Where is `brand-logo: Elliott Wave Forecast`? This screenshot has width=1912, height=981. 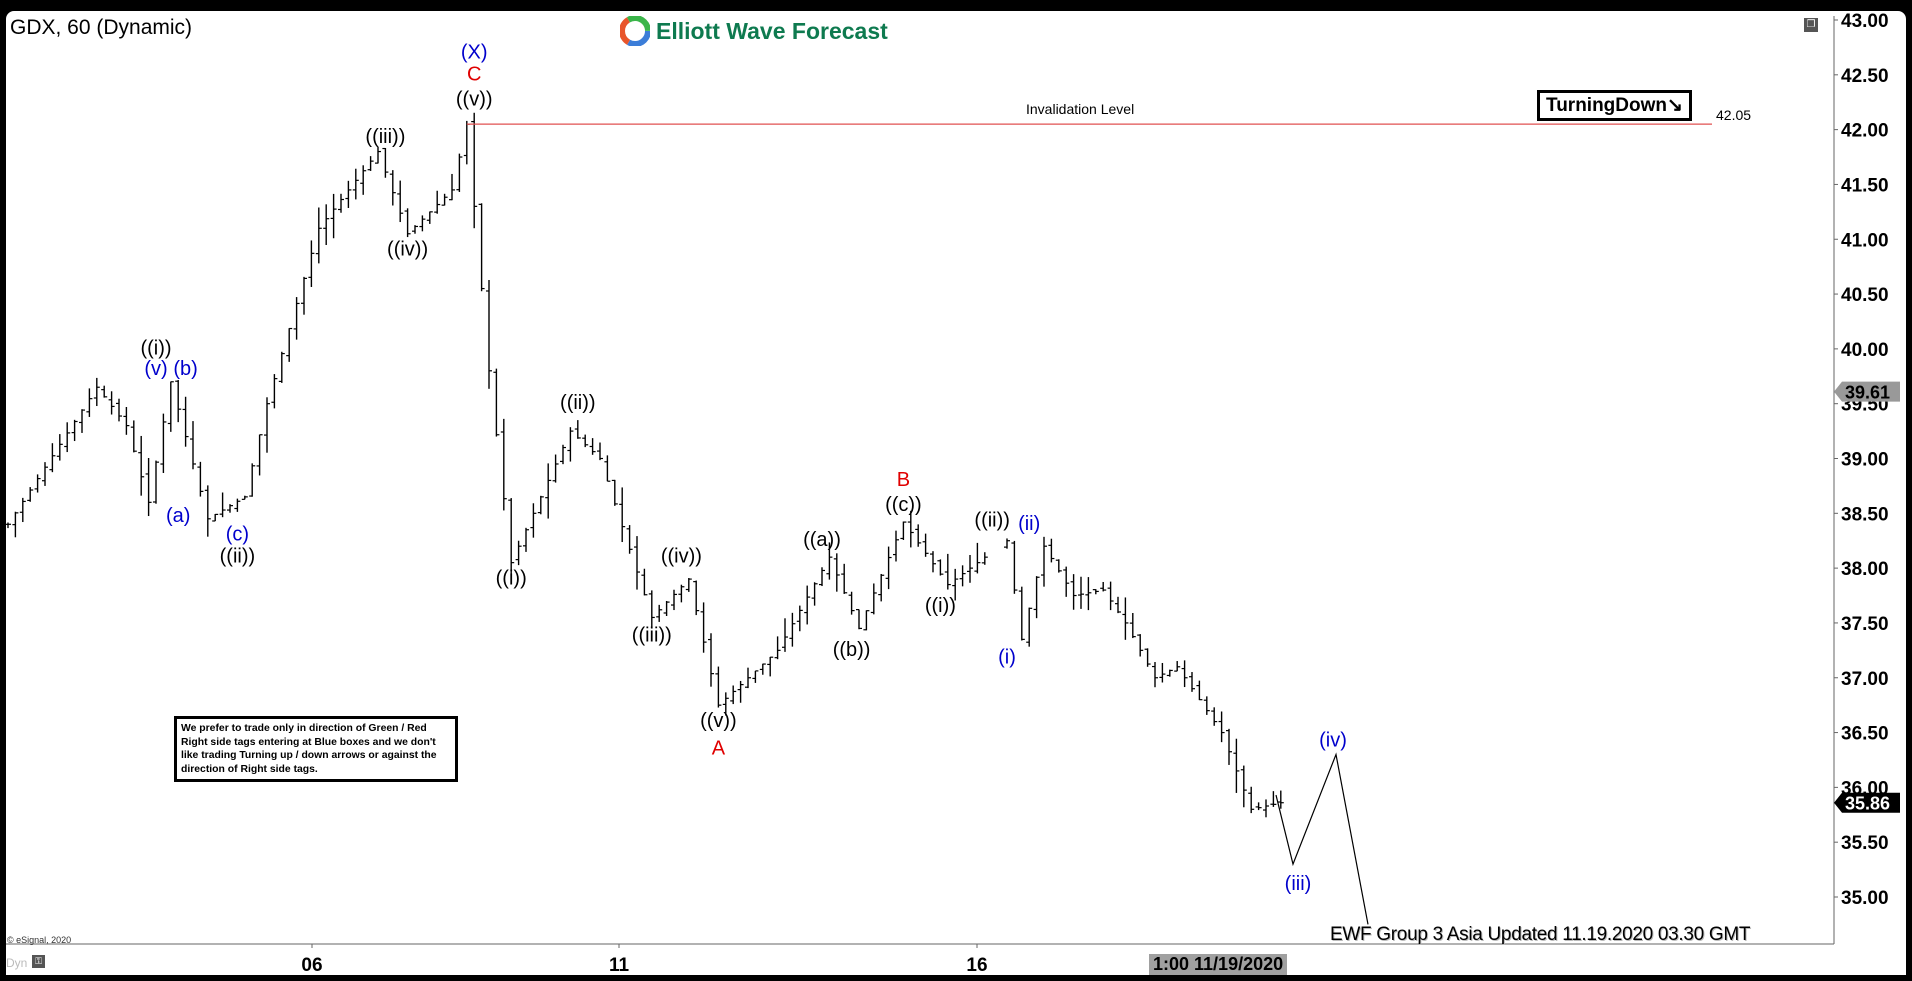
brand-logo: Elliott Wave Forecast is located at coordinates (754, 31).